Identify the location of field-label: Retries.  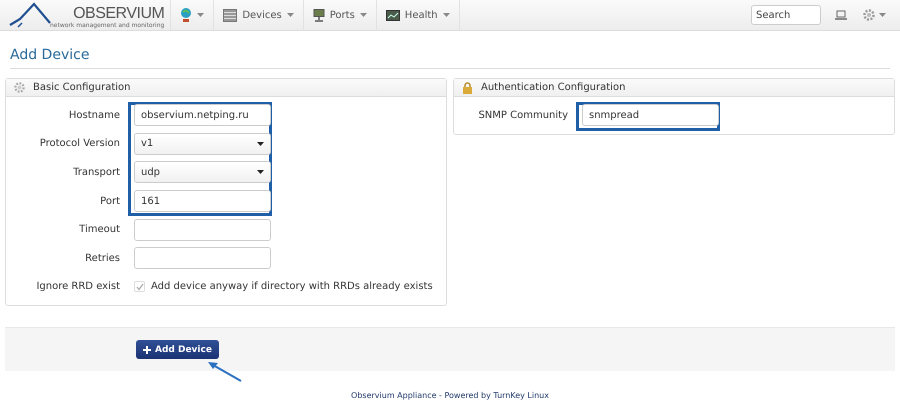
(102, 258).